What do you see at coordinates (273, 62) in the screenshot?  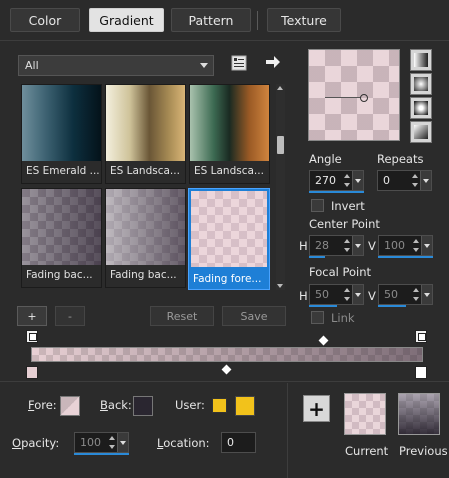 I see `arrow-right-icon` at bounding box center [273, 62].